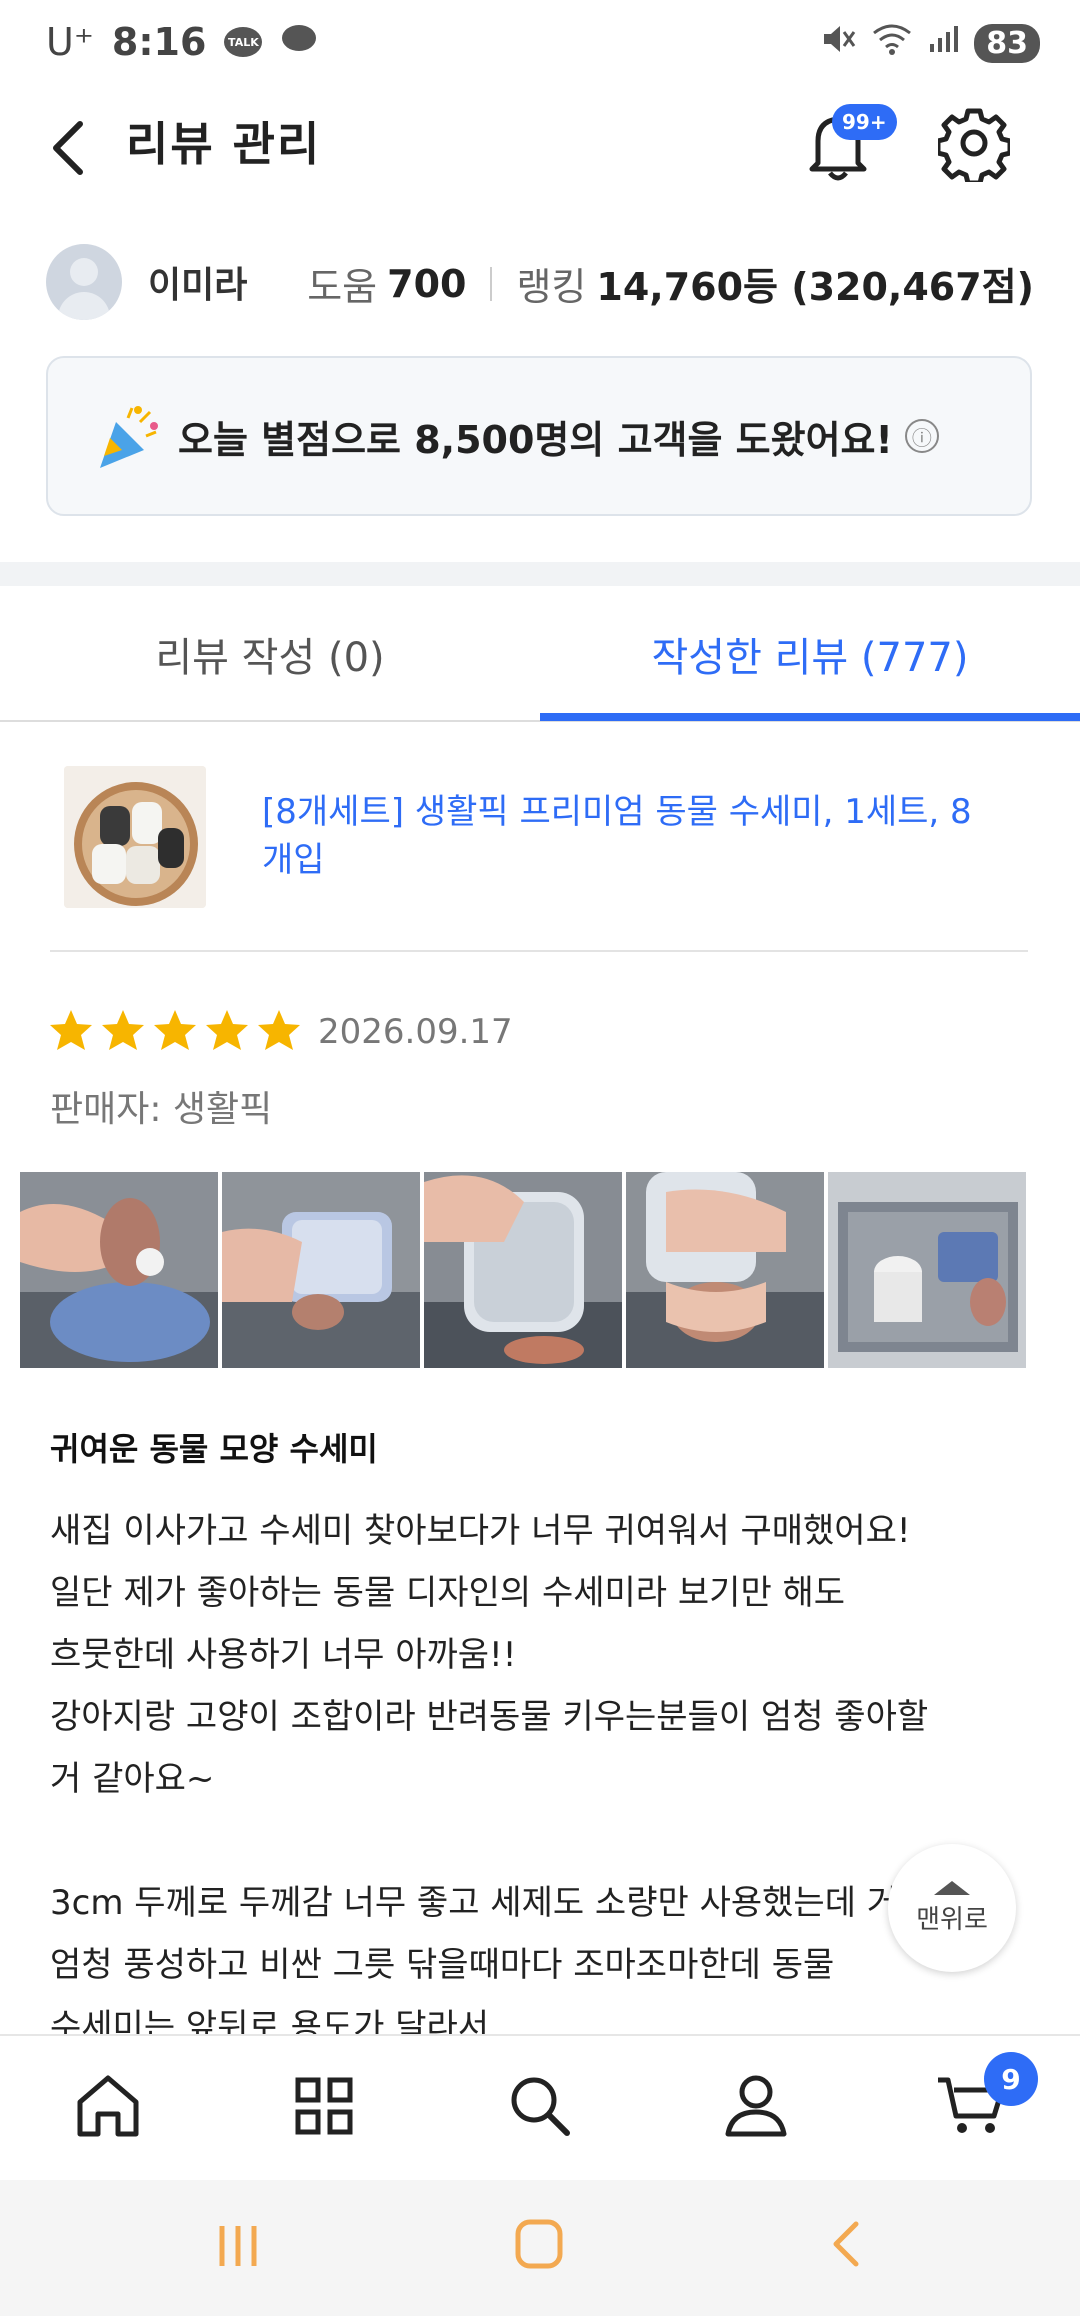 The width and height of the screenshot is (1080, 2316). I want to click on home-square-icon, so click(539, 2244).